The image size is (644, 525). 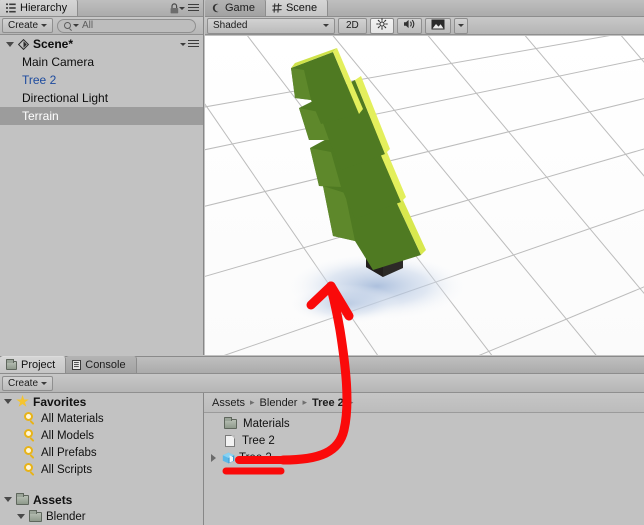 I want to click on hierarchy-search-input: All, so click(x=126, y=25).